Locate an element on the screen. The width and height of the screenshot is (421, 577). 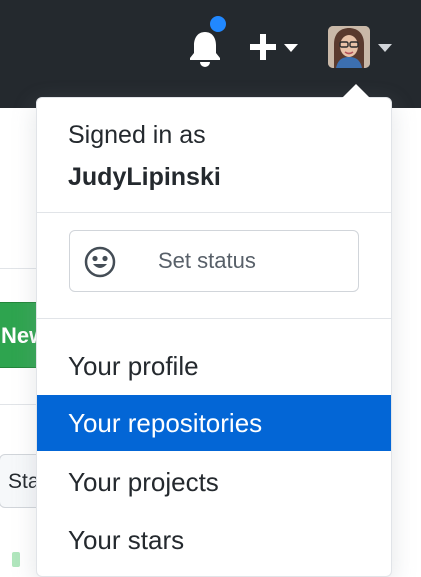
notification-indicator is located at coordinates (218, 24).